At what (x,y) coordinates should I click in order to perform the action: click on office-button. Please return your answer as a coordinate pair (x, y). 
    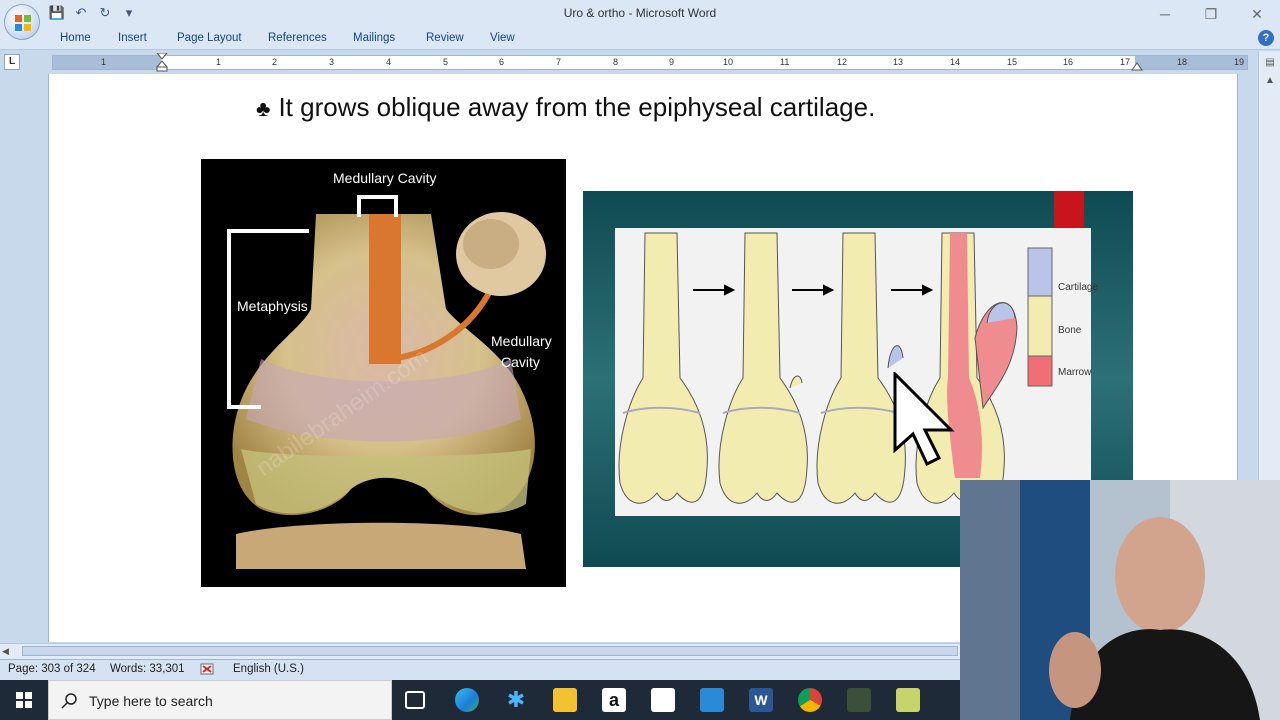
    Looking at the image, I should click on (22, 22).